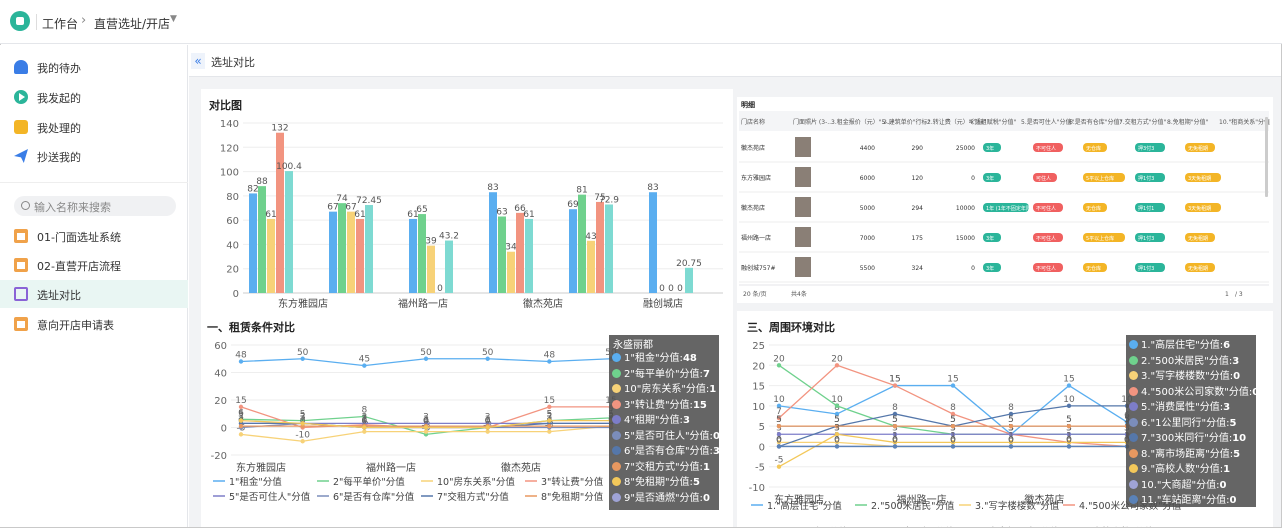 This screenshot has height=528, width=1282. I want to click on sidebar-item-label: 我发起的, so click(59, 98).